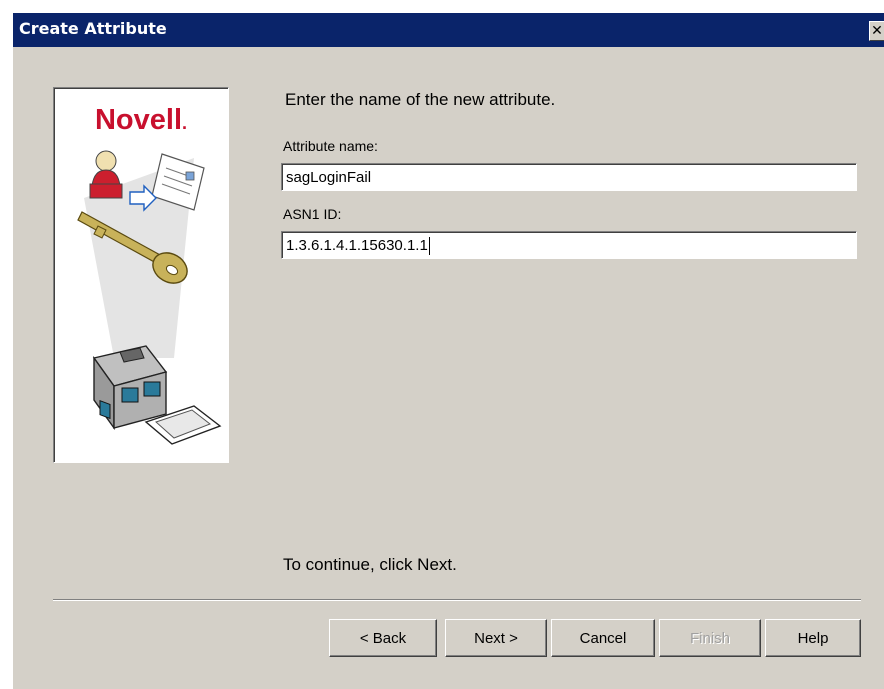 The height and width of the screenshot is (689, 884). What do you see at coordinates (330, 146) in the screenshot?
I see `attribute-name-label: Attribute name:` at bounding box center [330, 146].